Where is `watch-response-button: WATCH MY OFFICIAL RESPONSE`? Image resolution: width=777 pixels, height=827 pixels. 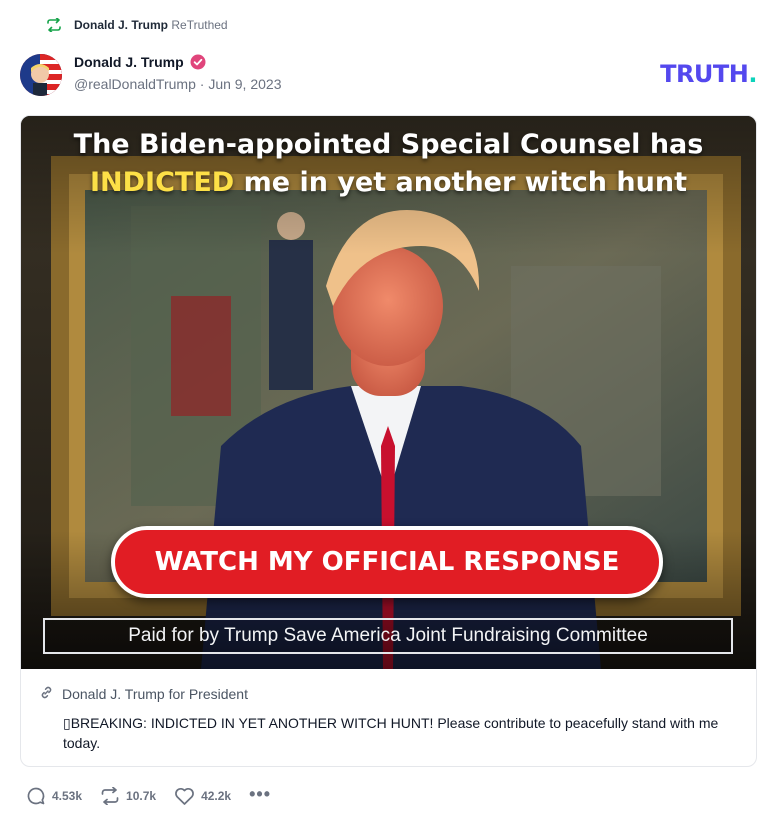 watch-response-button: WATCH MY OFFICIAL RESPONSE is located at coordinates (387, 562).